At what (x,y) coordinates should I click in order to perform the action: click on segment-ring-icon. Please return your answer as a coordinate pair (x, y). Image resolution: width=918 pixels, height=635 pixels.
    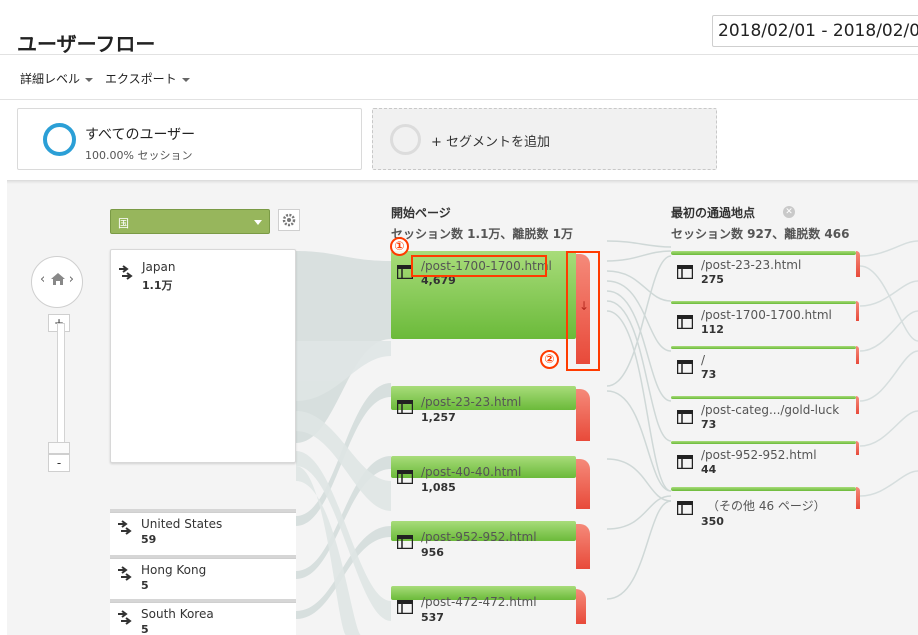
    Looking at the image, I should click on (59, 139).